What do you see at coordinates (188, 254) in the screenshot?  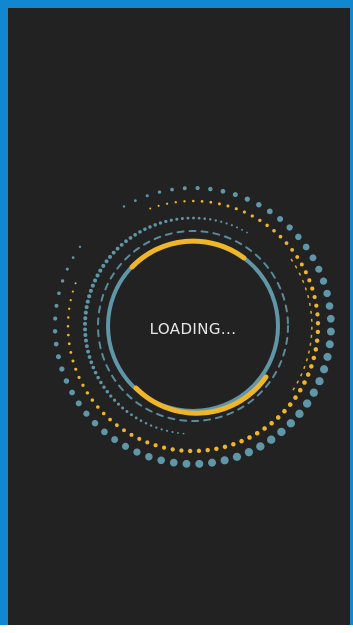 I see `progress-ring-arc-top` at bounding box center [188, 254].